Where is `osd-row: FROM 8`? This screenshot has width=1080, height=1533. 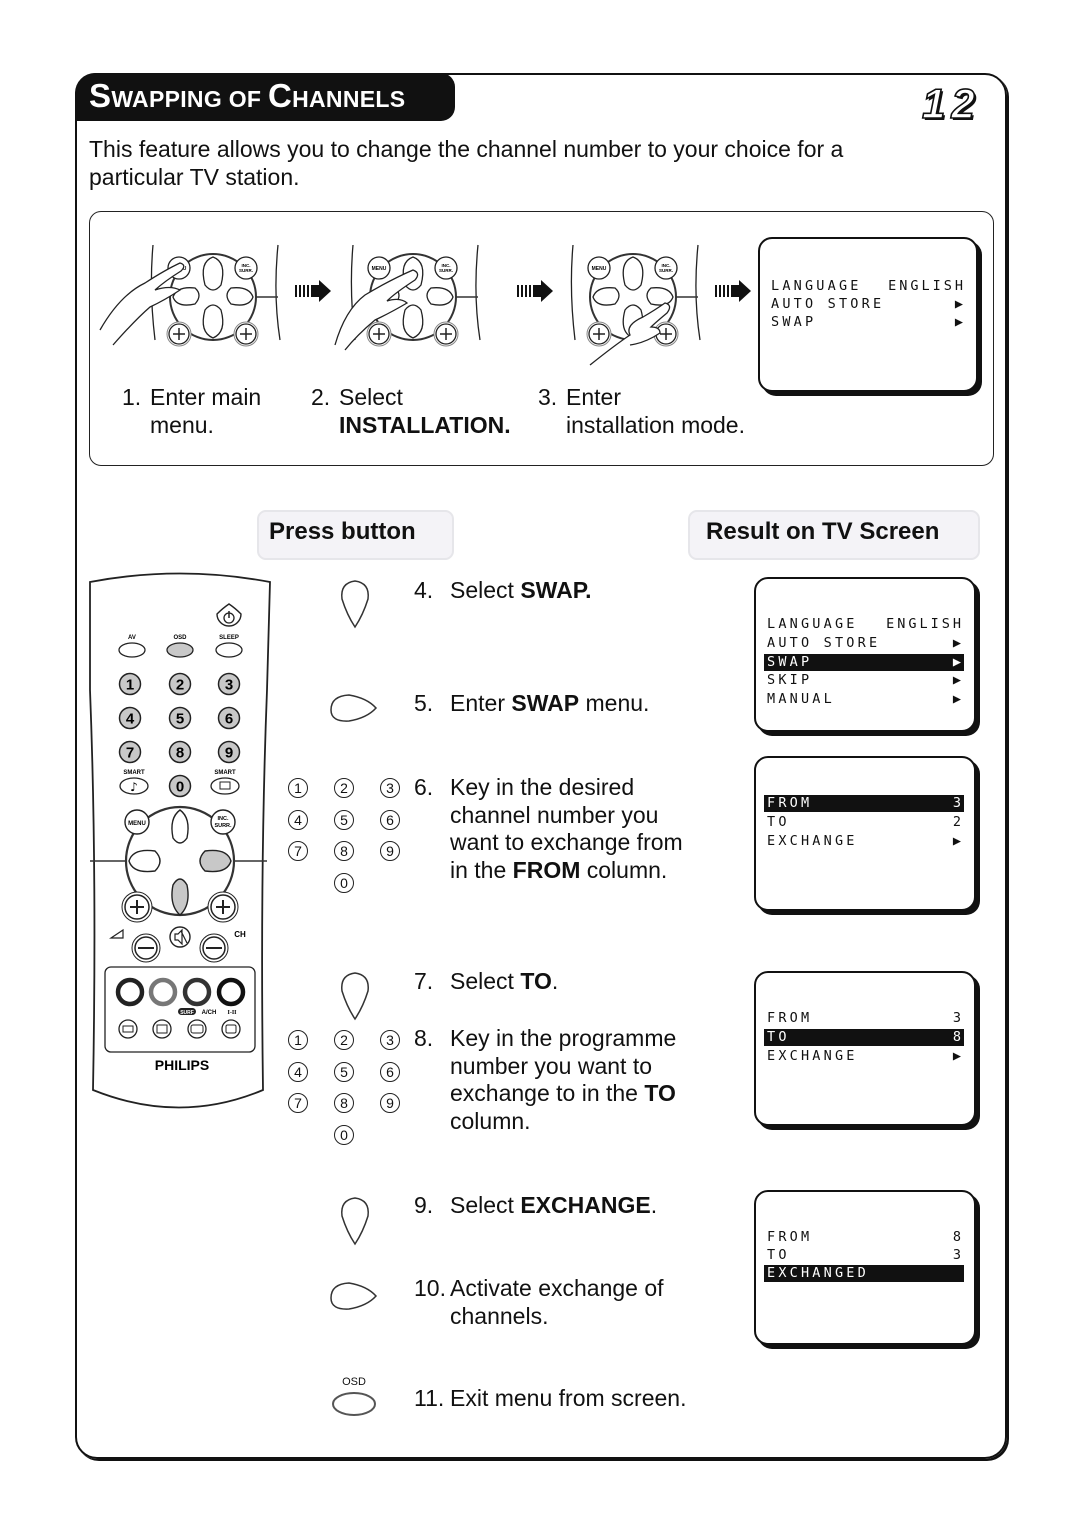 osd-row: FROM 8 is located at coordinates (865, 1237).